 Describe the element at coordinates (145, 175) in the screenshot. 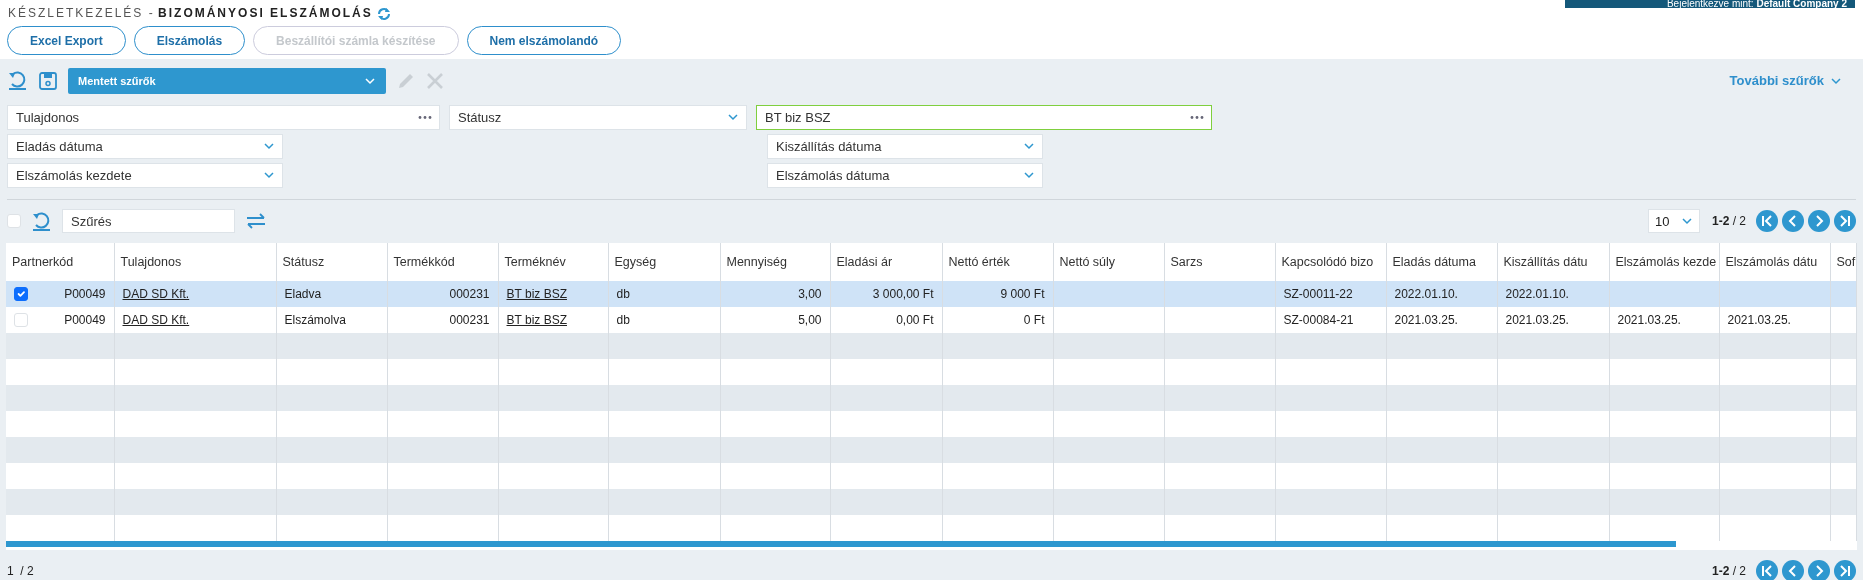

I see `dropdown-field: Elszámolás kezdete` at that location.